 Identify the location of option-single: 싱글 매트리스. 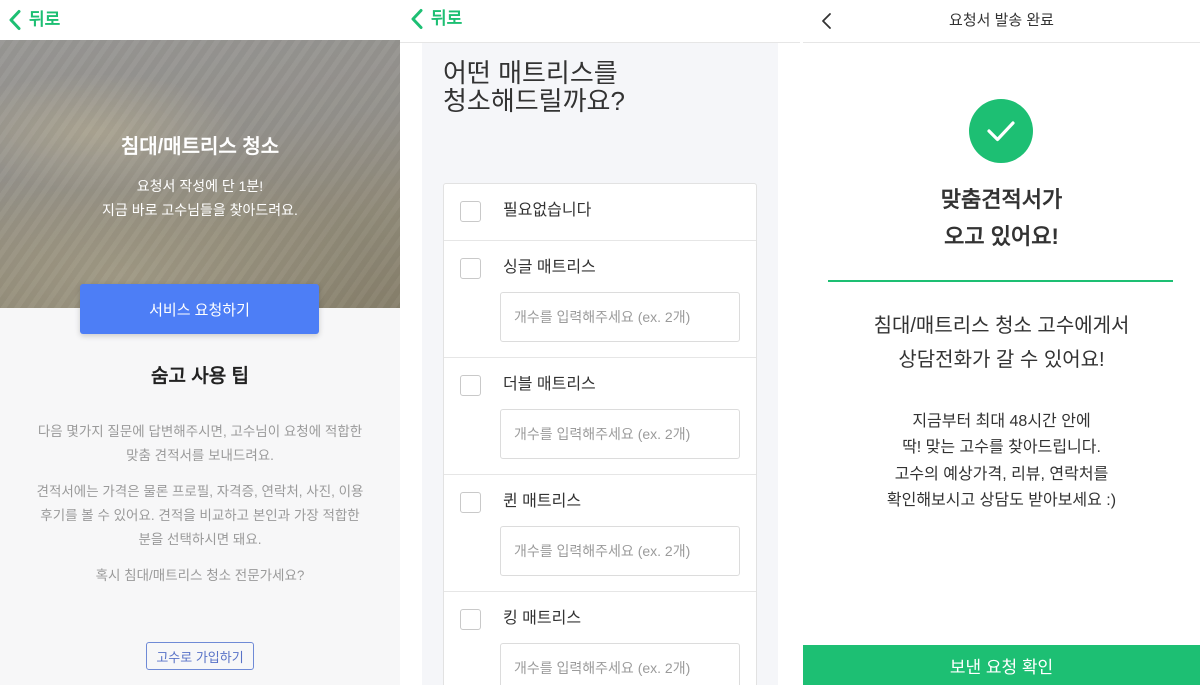
(600, 298).